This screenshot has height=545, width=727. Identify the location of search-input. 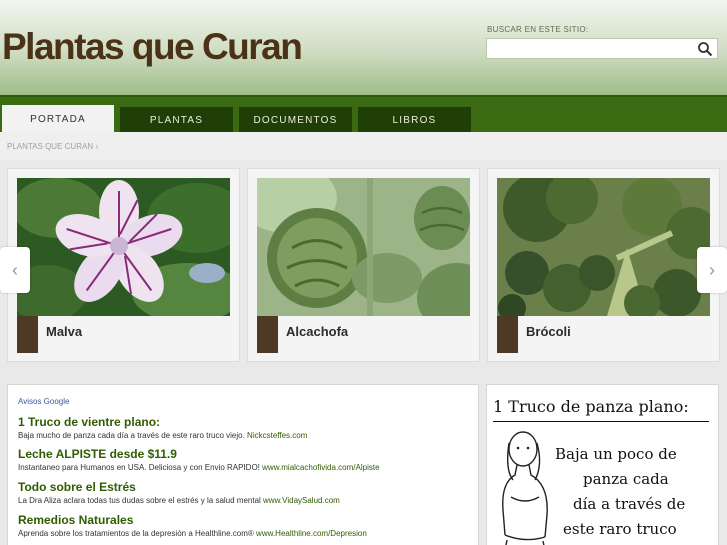
(602, 48).